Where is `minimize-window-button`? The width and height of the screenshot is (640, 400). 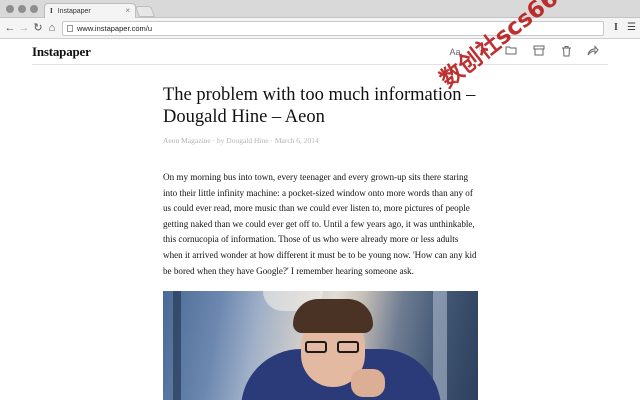
minimize-window-button is located at coordinates (22, 9).